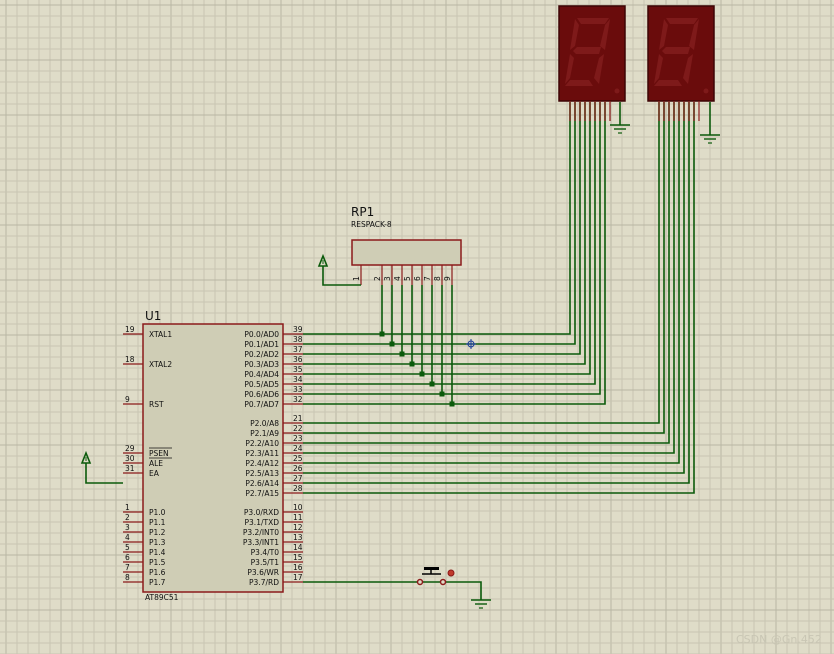 Image resolution: width=834 pixels, height=654 pixels. What do you see at coordinates (264, 582) in the screenshot?
I see `u1-pin-label: P3.7/RD` at bounding box center [264, 582].